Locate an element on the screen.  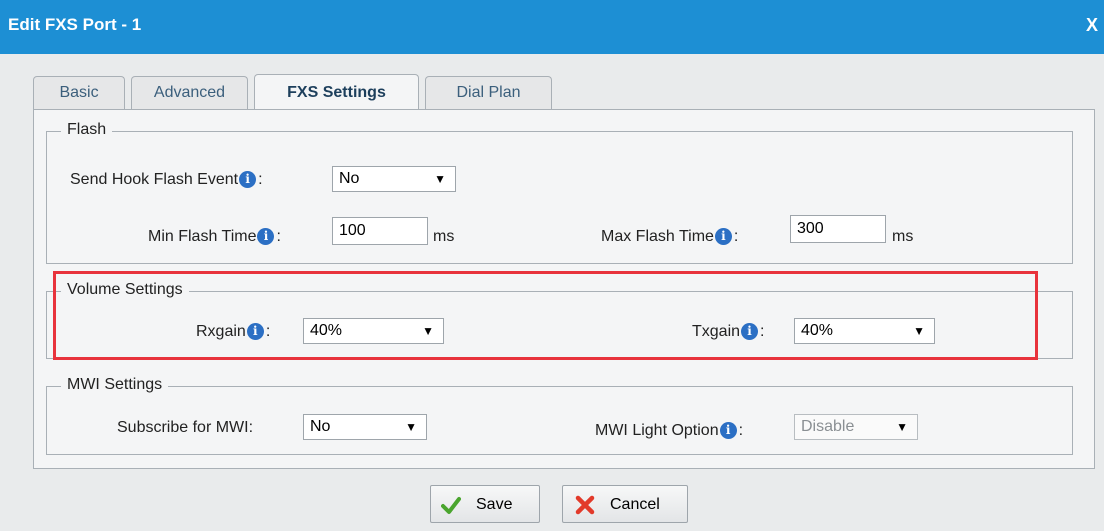
tab-advanced: Advanced is located at coordinates (189, 93).